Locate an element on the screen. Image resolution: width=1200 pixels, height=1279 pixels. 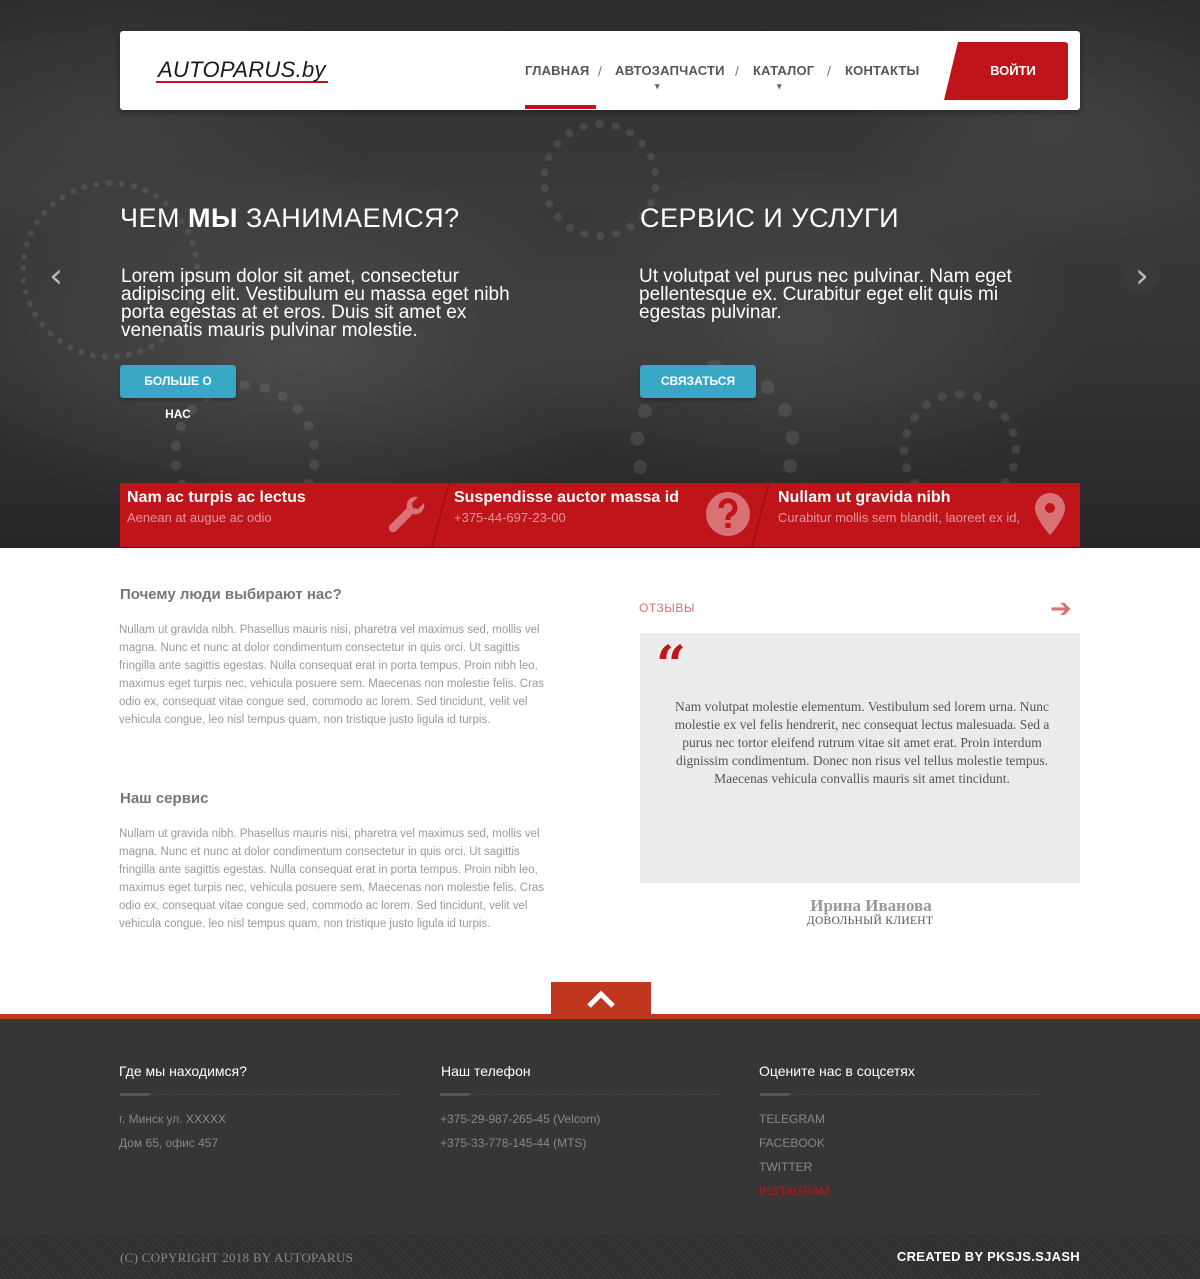
hero-right-title: СЕРВИС И УСЛУГИ is located at coordinates (769, 218).